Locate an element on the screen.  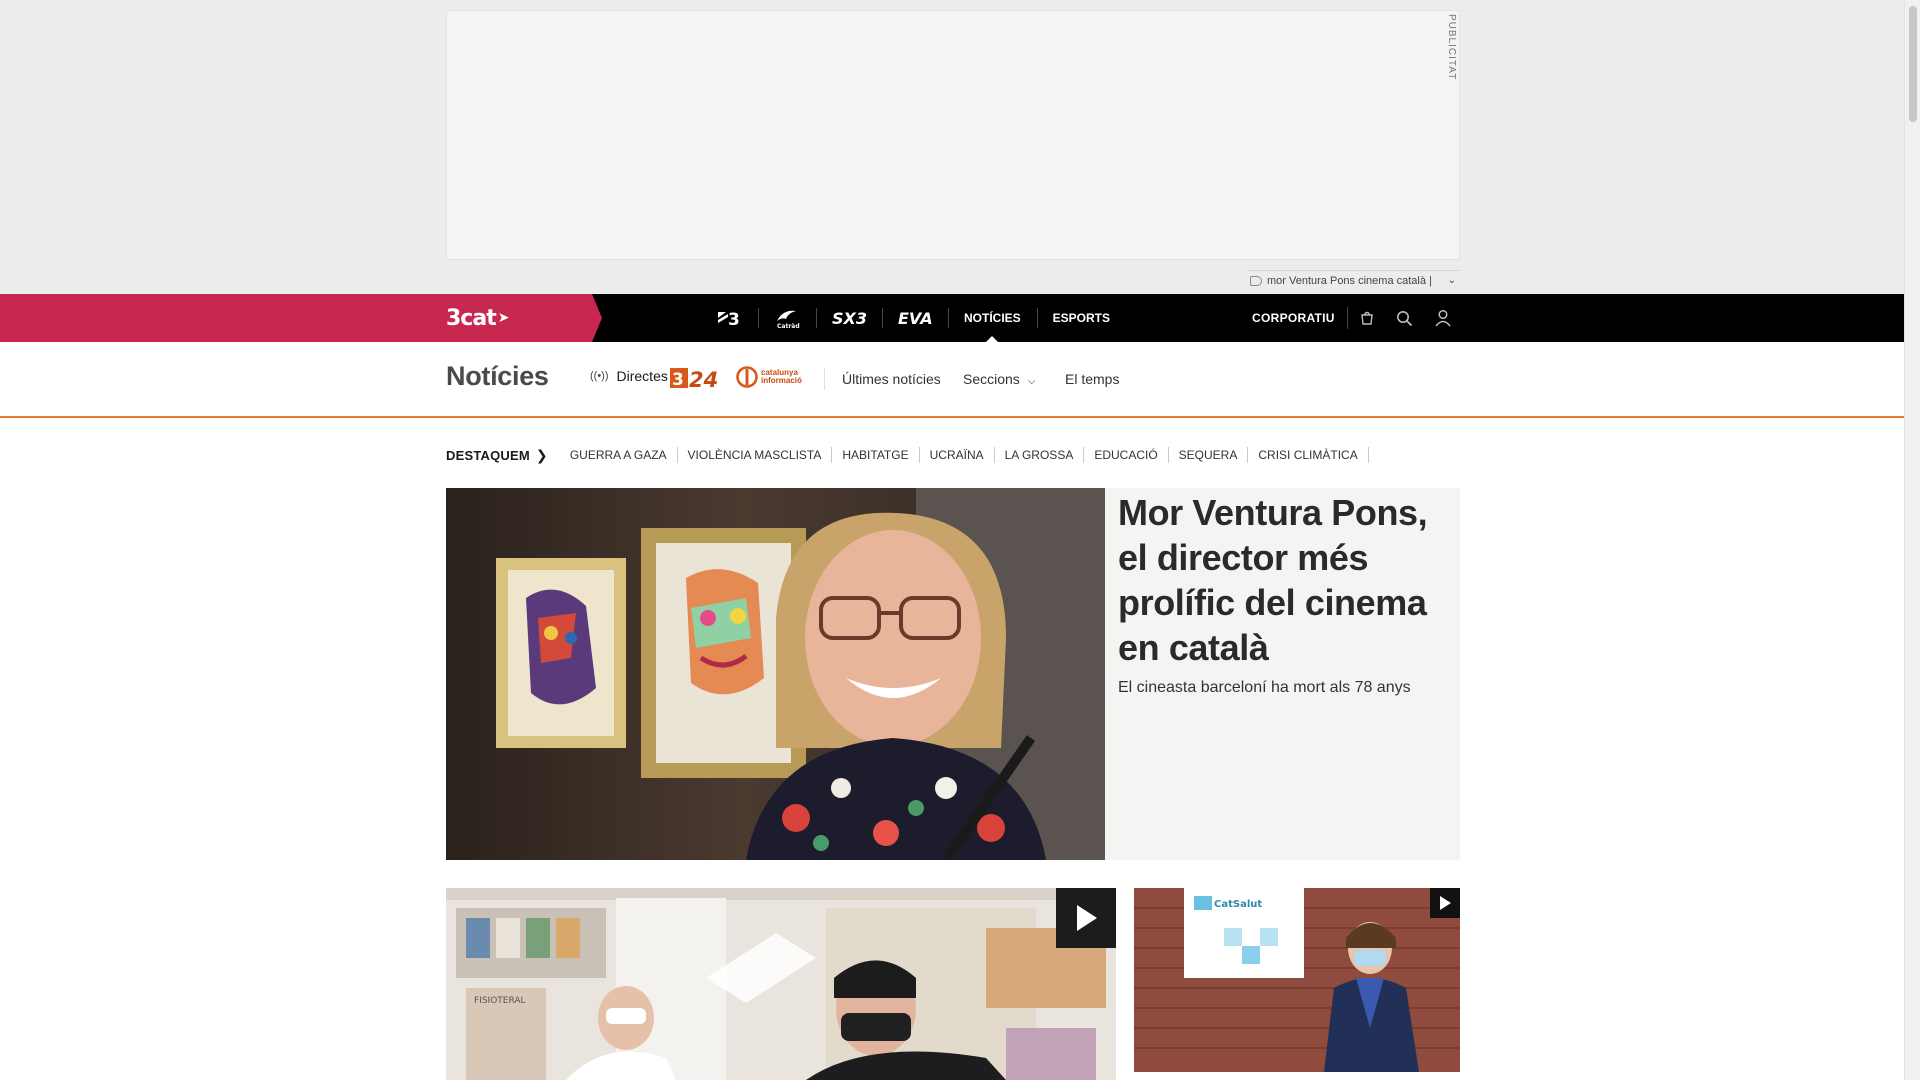
search-button is located at coordinates (1405, 318).